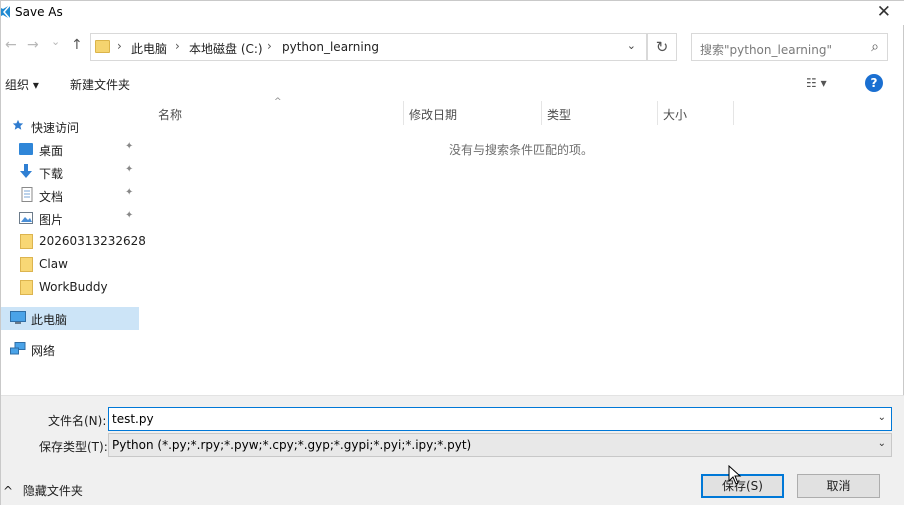 The width and height of the screenshot is (904, 505). I want to click on search-placeholder: 搜索"python_learning", so click(766, 50).